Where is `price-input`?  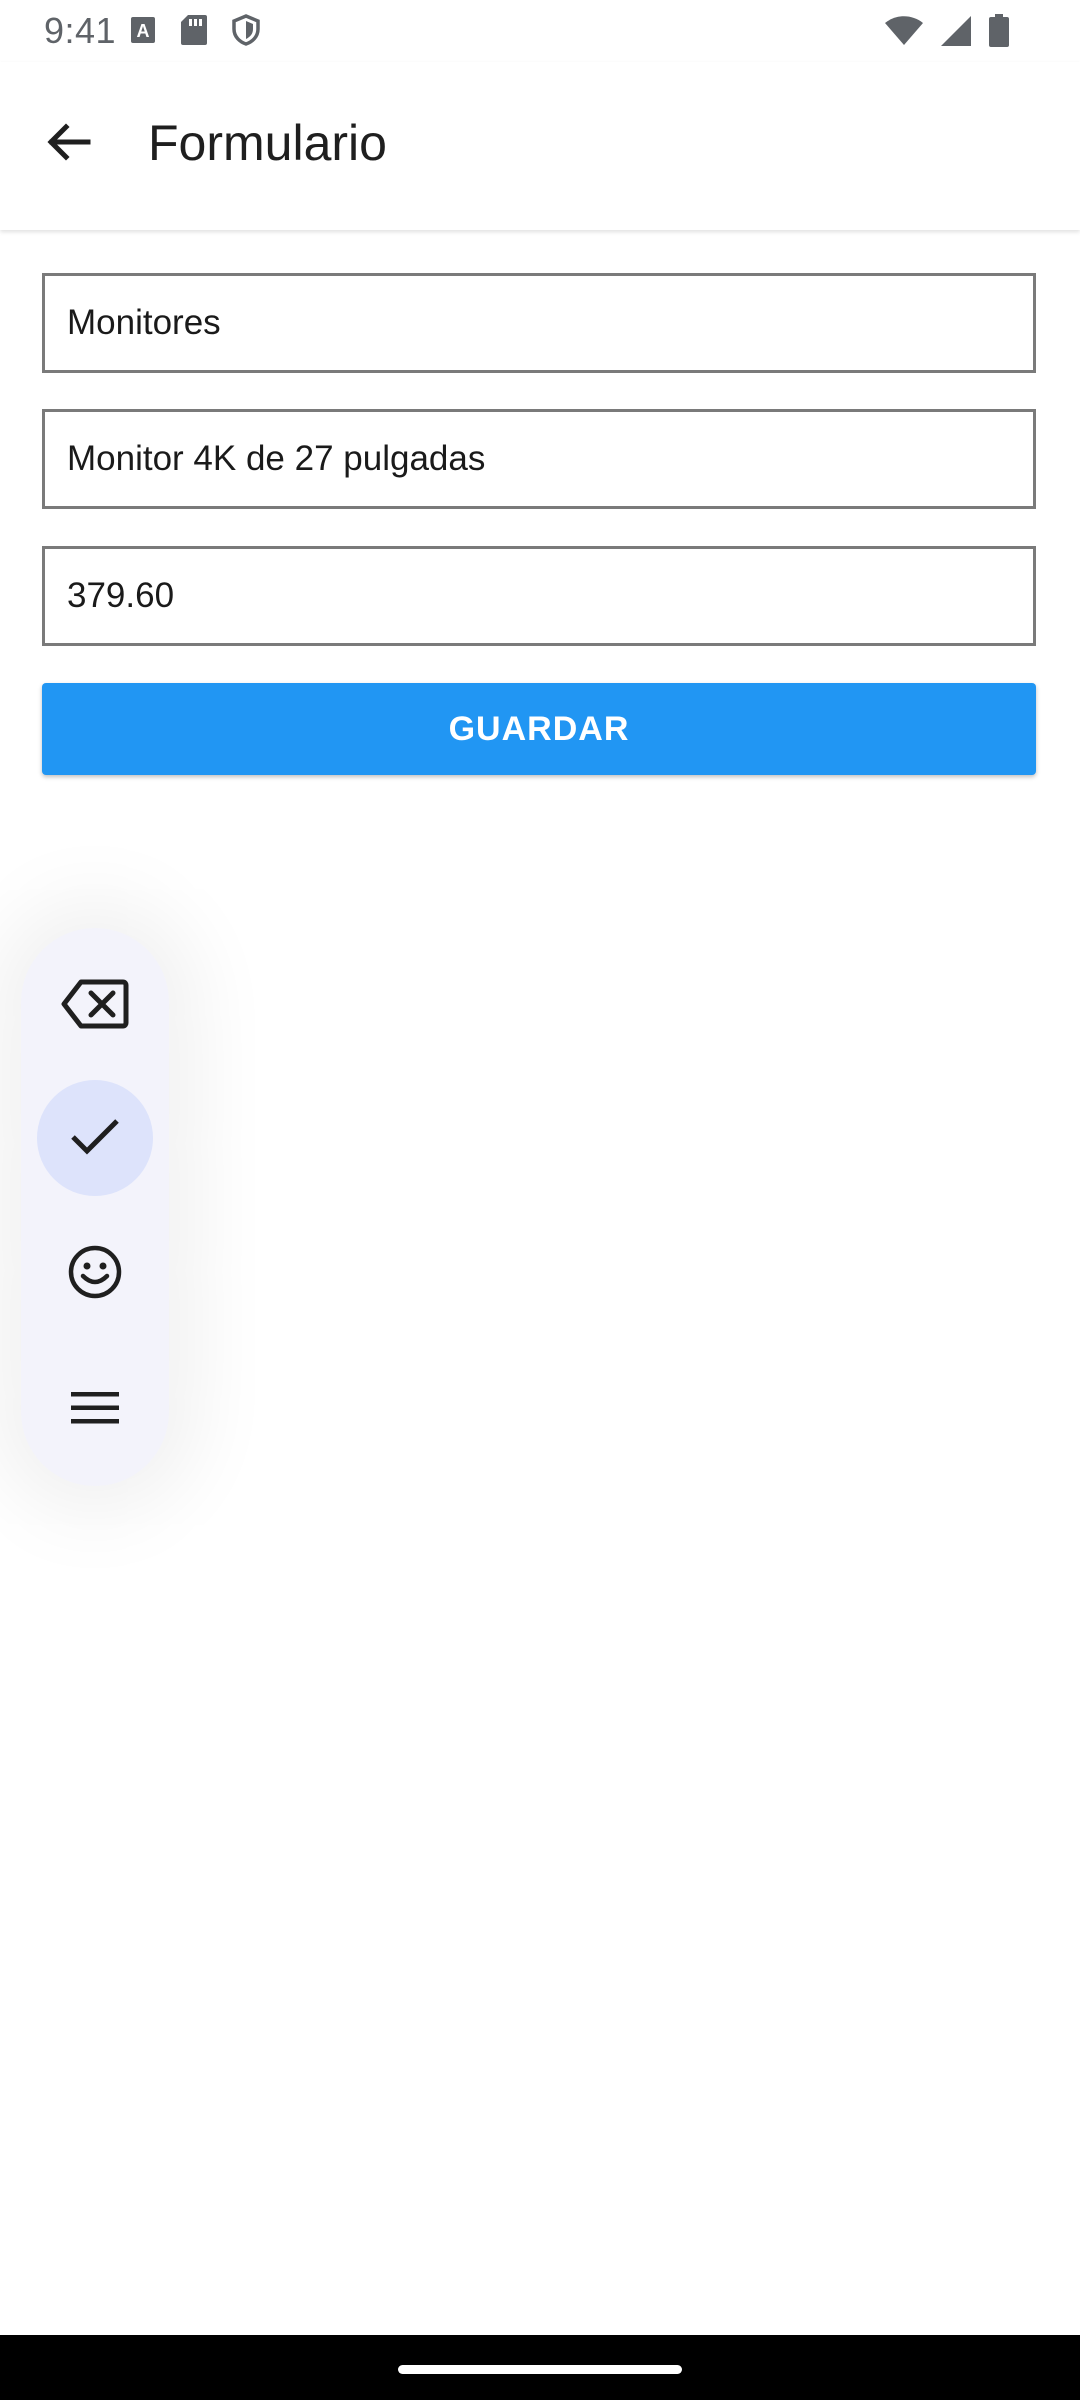
price-input is located at coordinates (539, 596).